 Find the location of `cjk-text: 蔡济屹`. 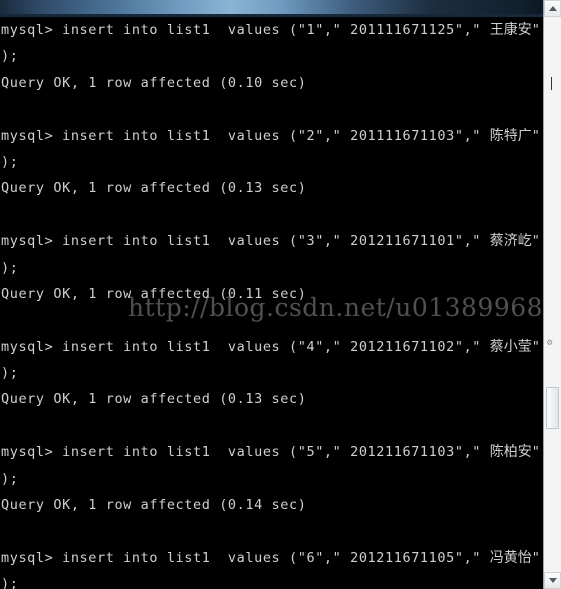

cjk-text: 蔡济屹 is located at coordinates (510, 241).